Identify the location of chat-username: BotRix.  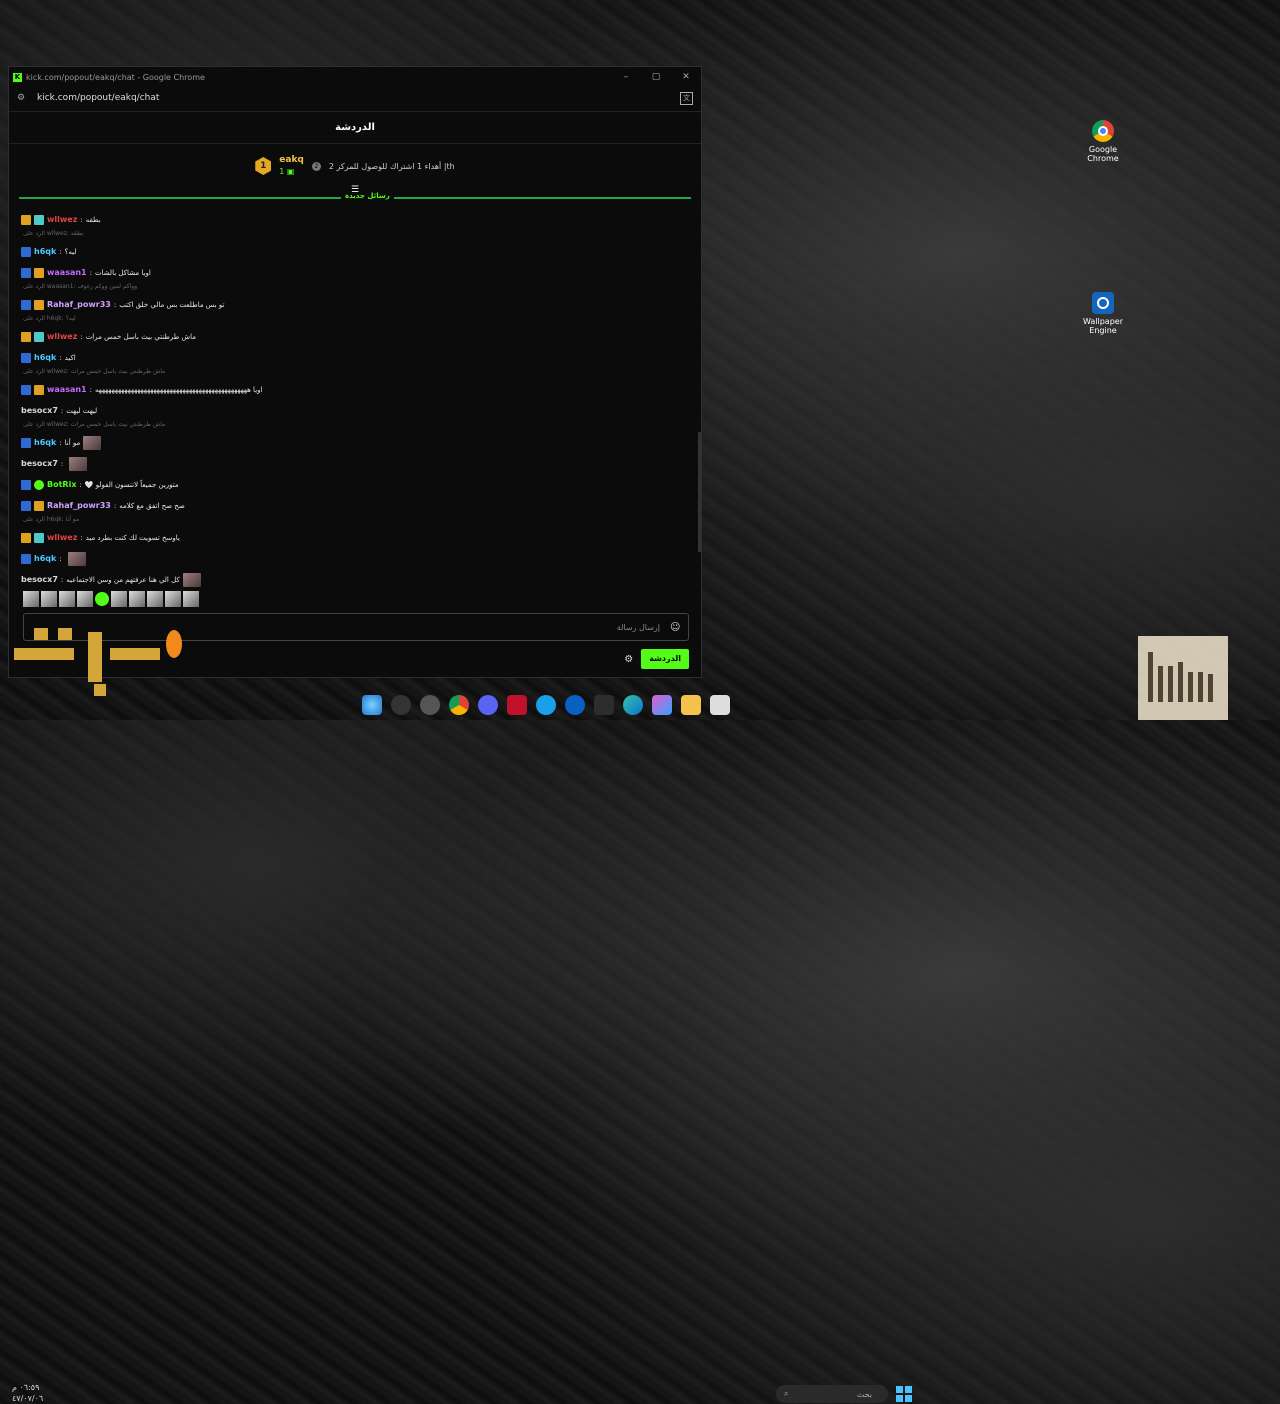
(61, 484).